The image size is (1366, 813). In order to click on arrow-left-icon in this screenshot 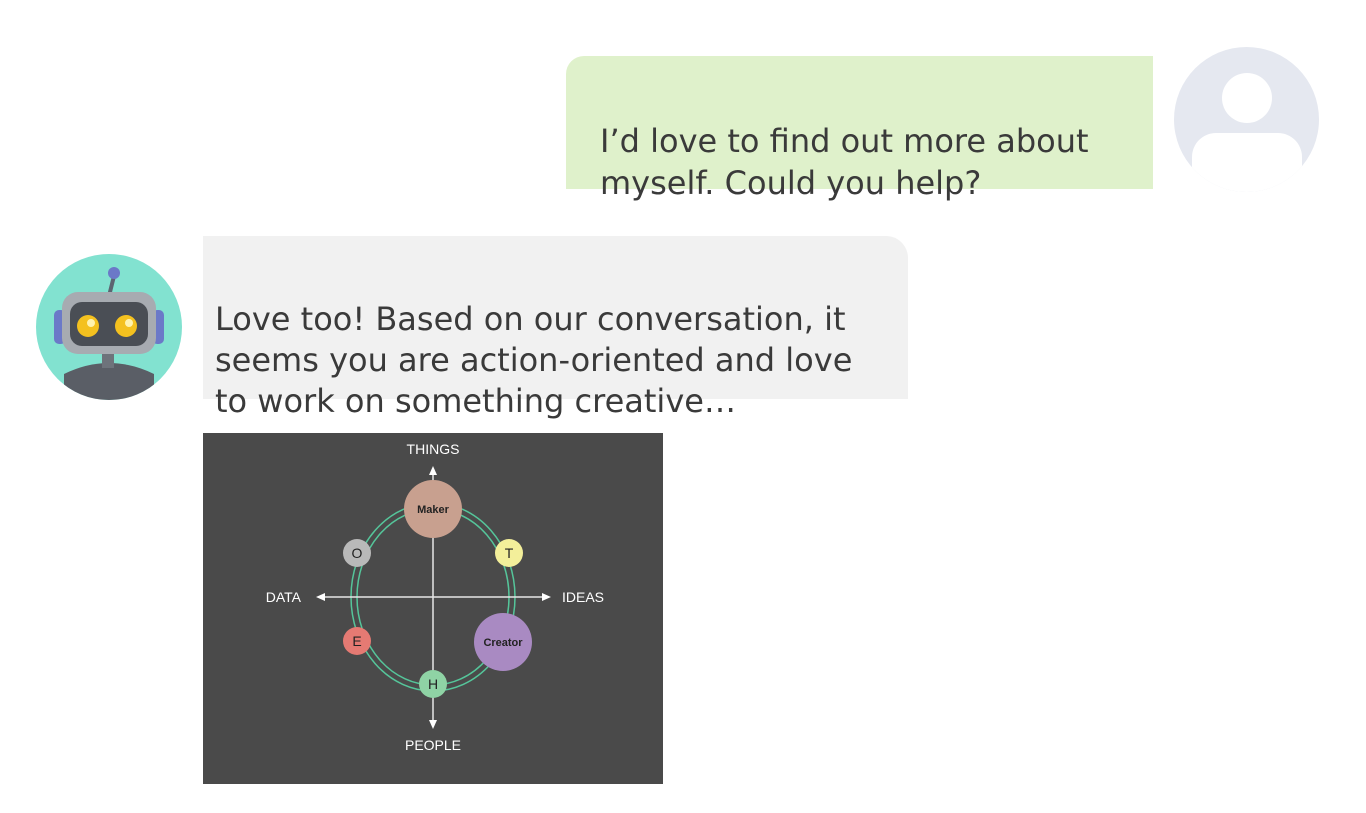, I will do `click(320, 597)`.